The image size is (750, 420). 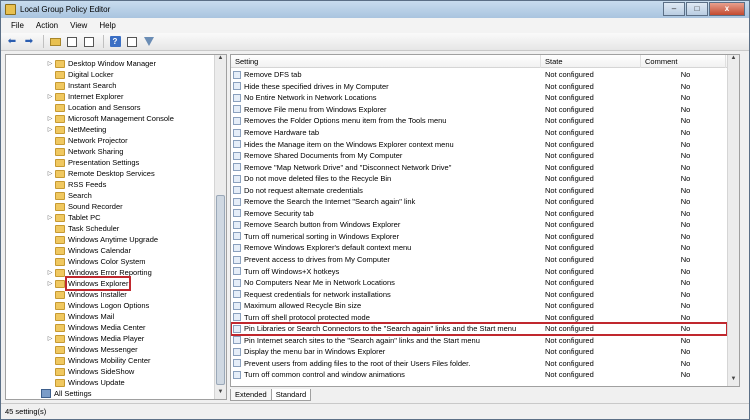 What do you see at coordinates (79, 74) in the screenshot?
I see `tree-item: Digital Locker` at bounding box center [79, 74].